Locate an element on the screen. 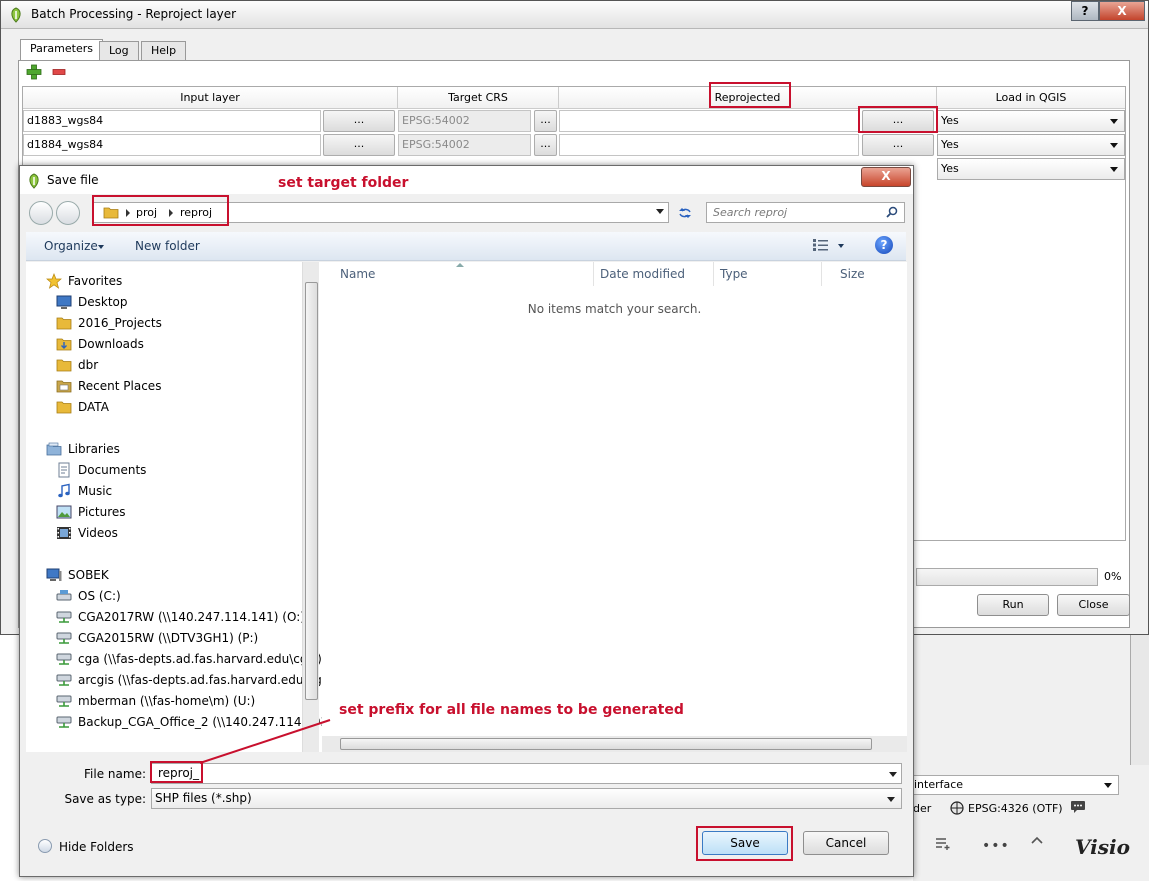 This screenshot has height=881, width=1149. remove-row-icon is located at coordinates (59, 72).